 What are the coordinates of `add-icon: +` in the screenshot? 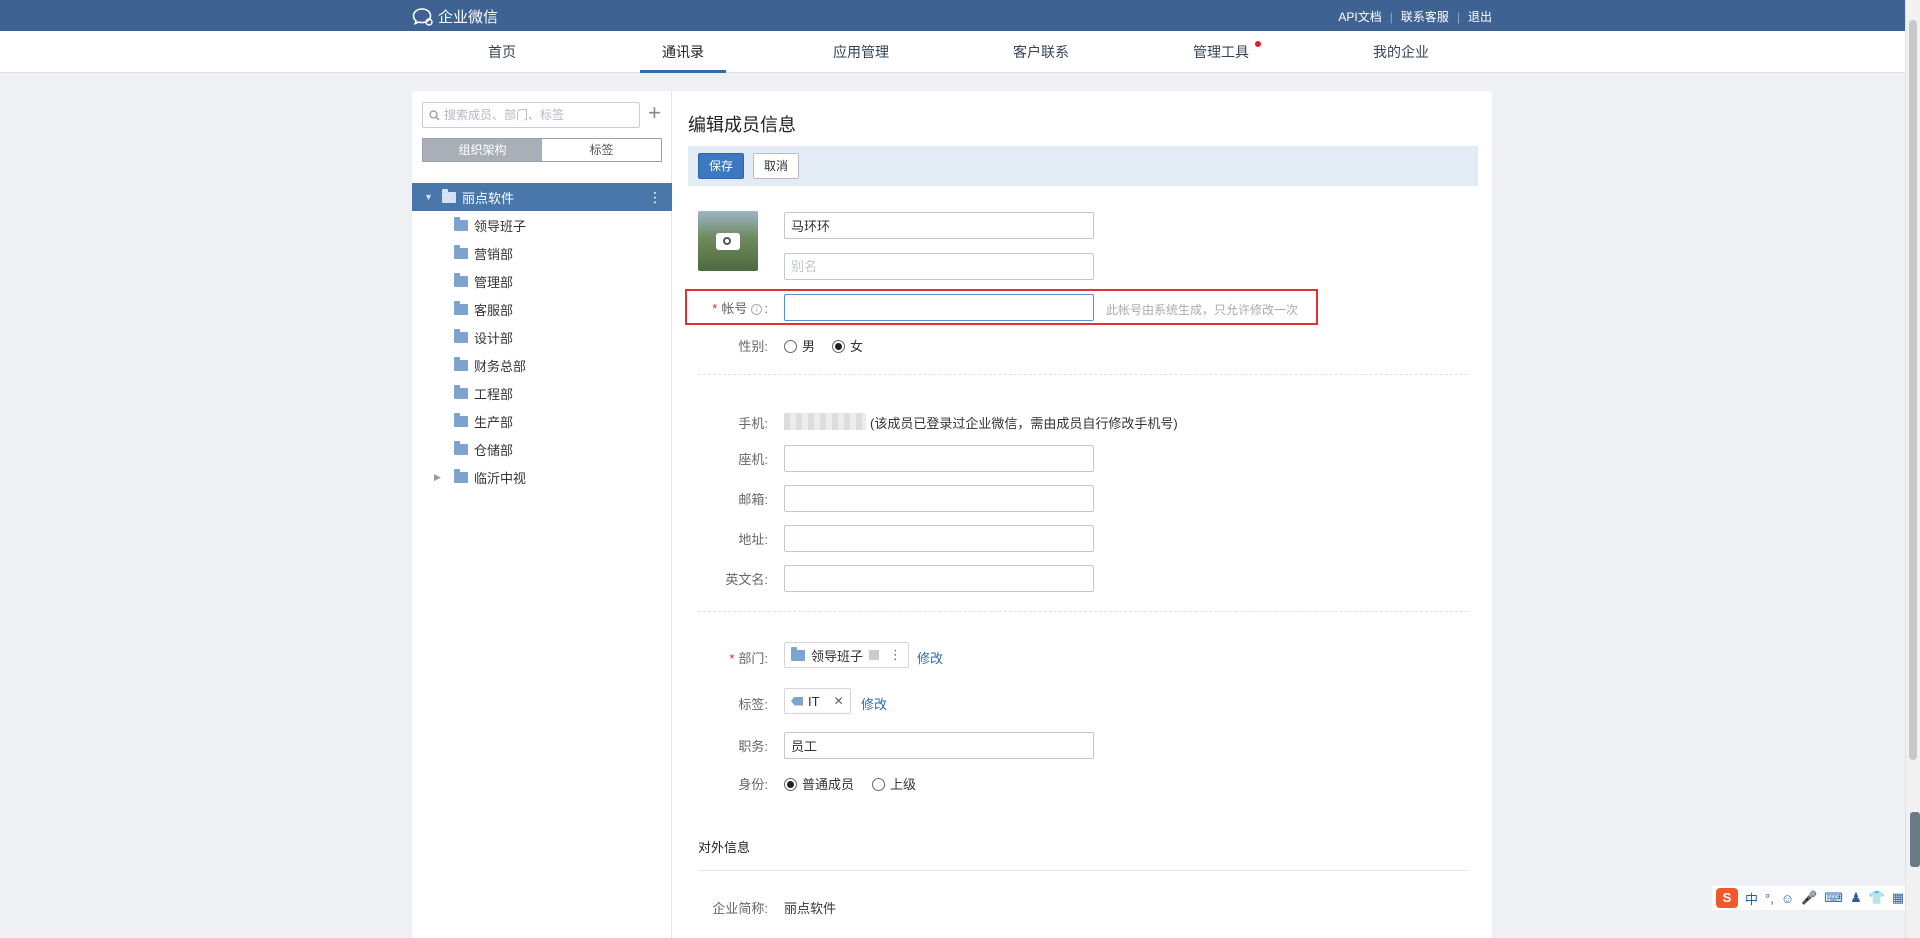 It's located at (654, 113).